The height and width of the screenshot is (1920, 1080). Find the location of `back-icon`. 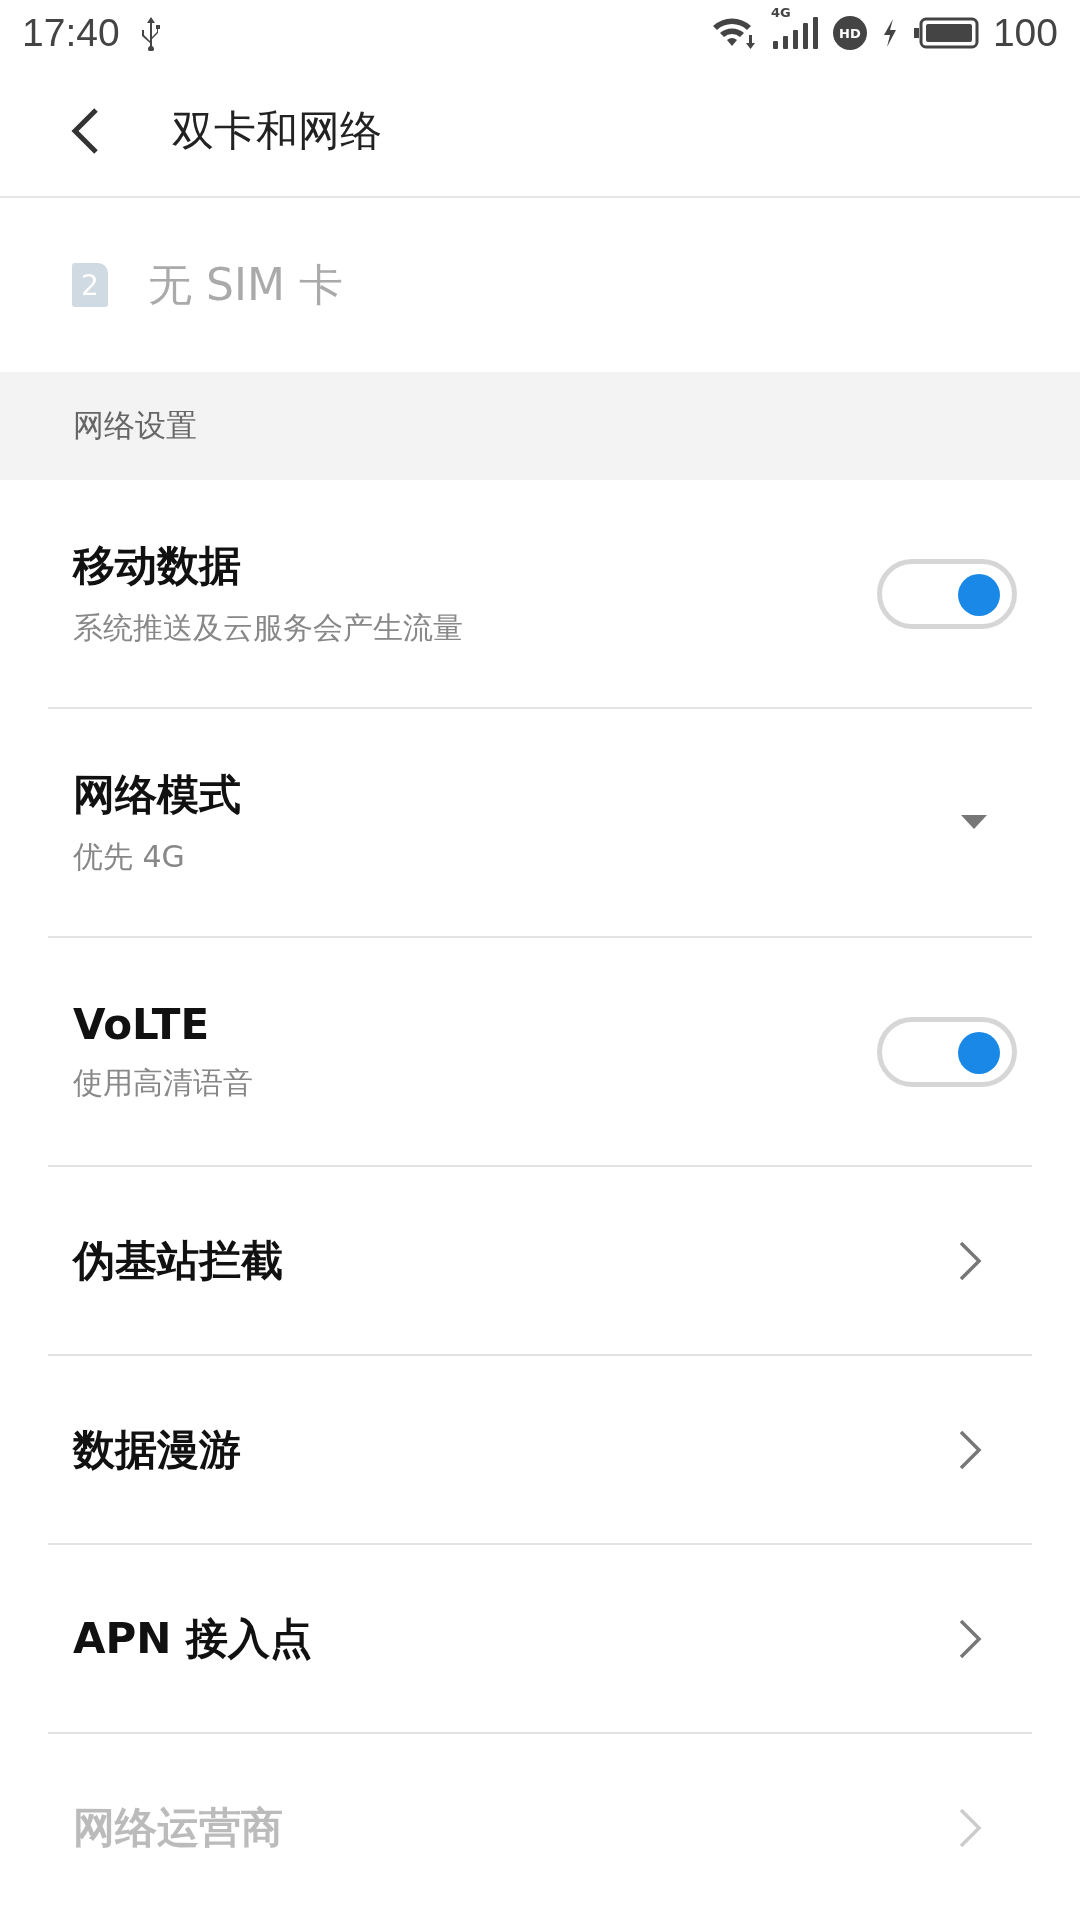

back-icon is located at coordinates (85, 131).